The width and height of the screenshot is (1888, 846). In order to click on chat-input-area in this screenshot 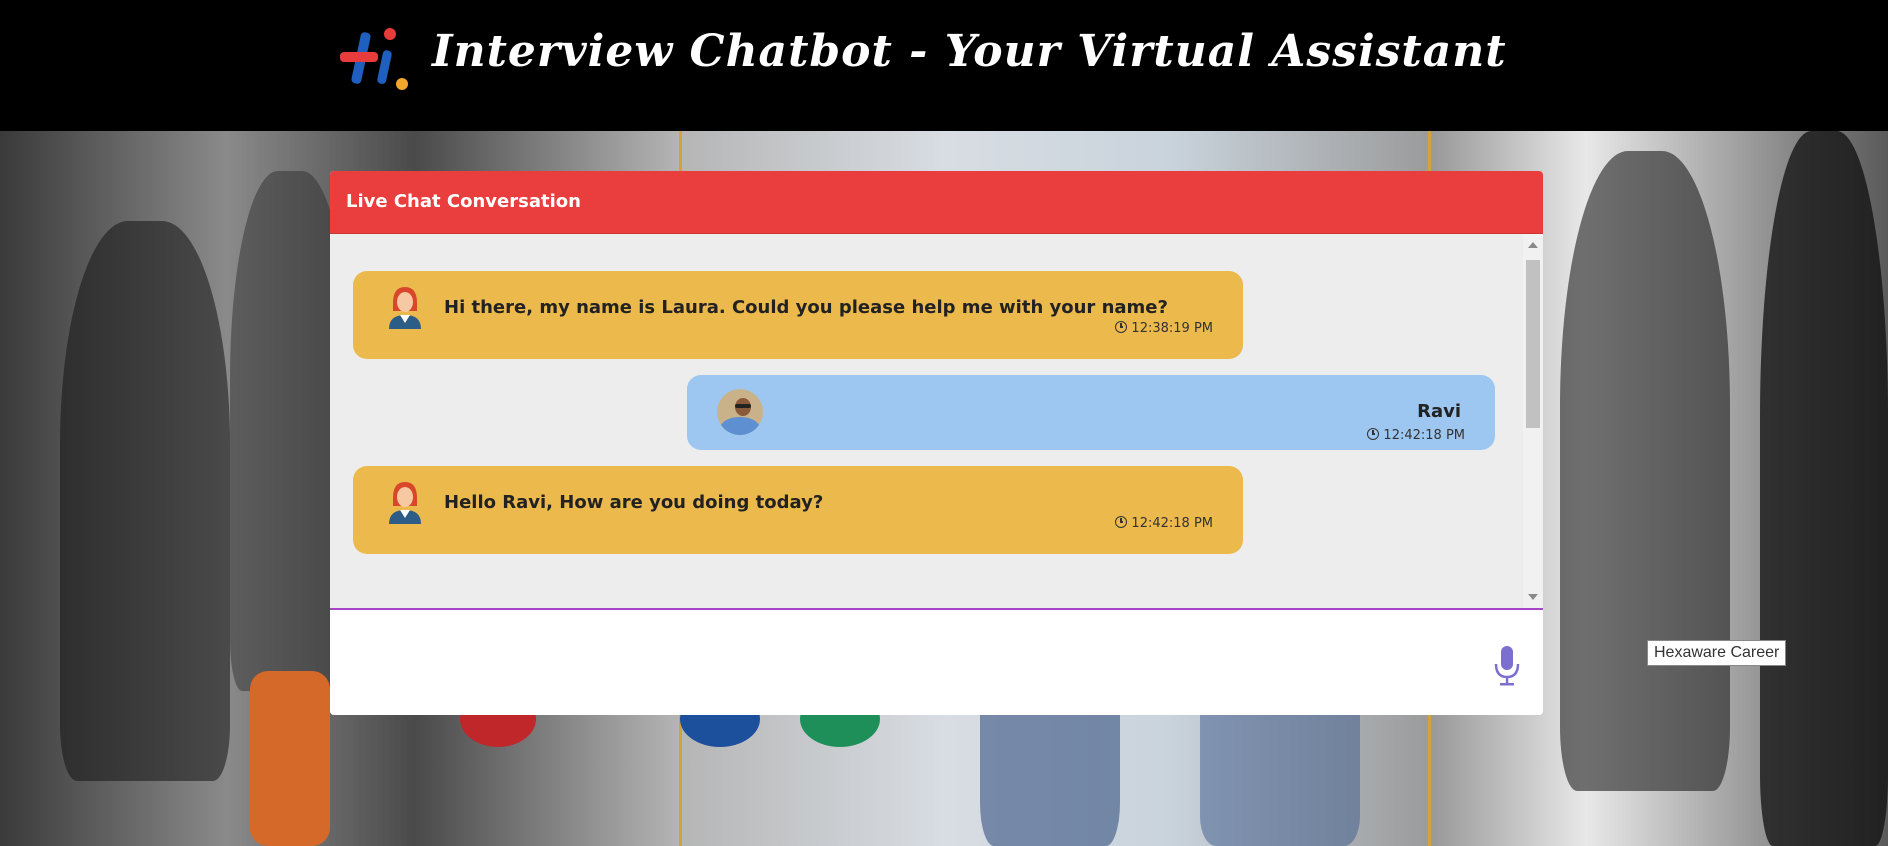, I will do `click(936, 661)`.